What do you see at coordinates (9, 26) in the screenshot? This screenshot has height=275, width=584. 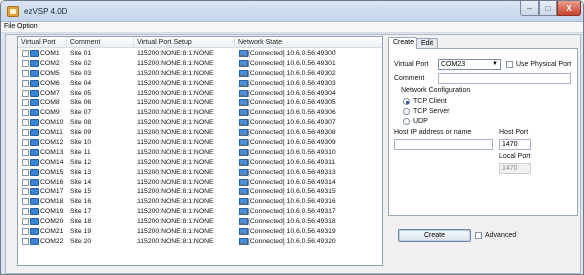 I see `menu-file: File` at bounding box center [9, 26].